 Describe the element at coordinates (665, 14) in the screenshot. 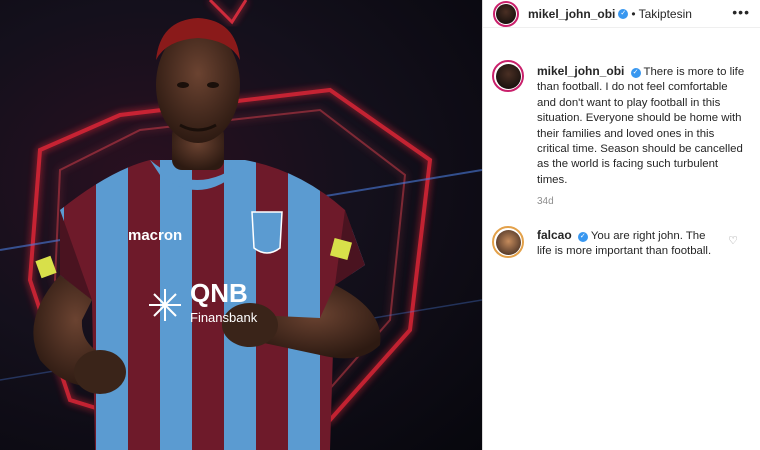

I see `follow-status-button: Takiptesin` at that location.